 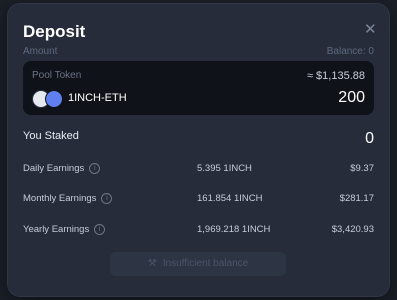 I want to click on earnings-row-daily: Daily Earnings i 5.395 1INCH $9.37, so click(x=198, y=170).